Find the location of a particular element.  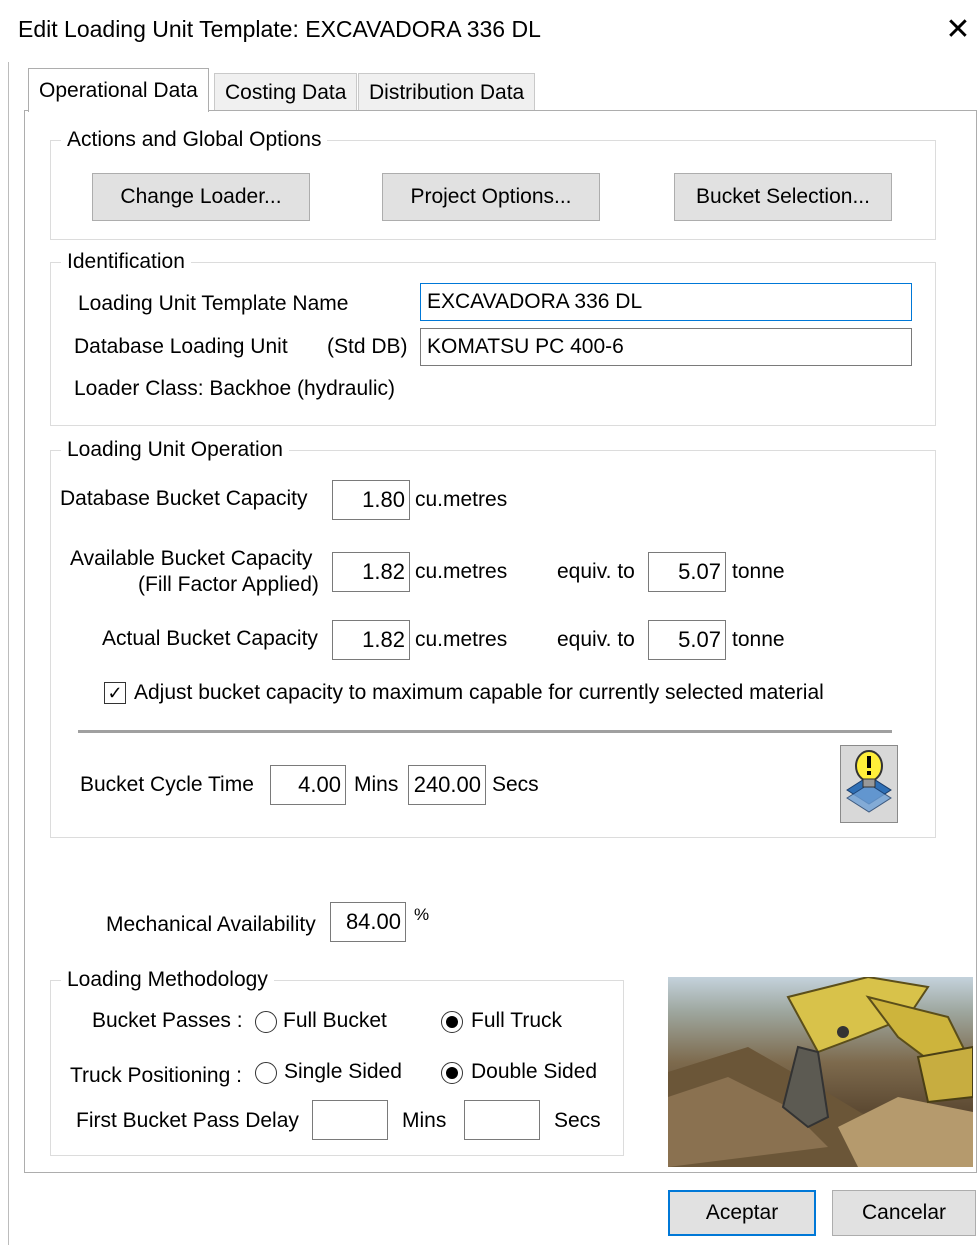

cycle-secs-unit: Secs is located at coordinates (515, 784).